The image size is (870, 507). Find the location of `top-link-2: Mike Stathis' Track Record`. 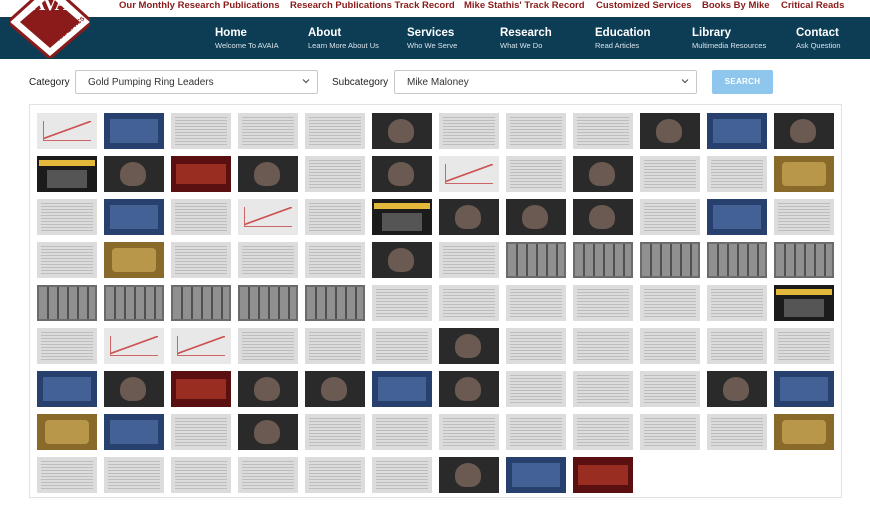

top-link-2: Mike Stathis' Track Record is located at coordinates (524, 5).